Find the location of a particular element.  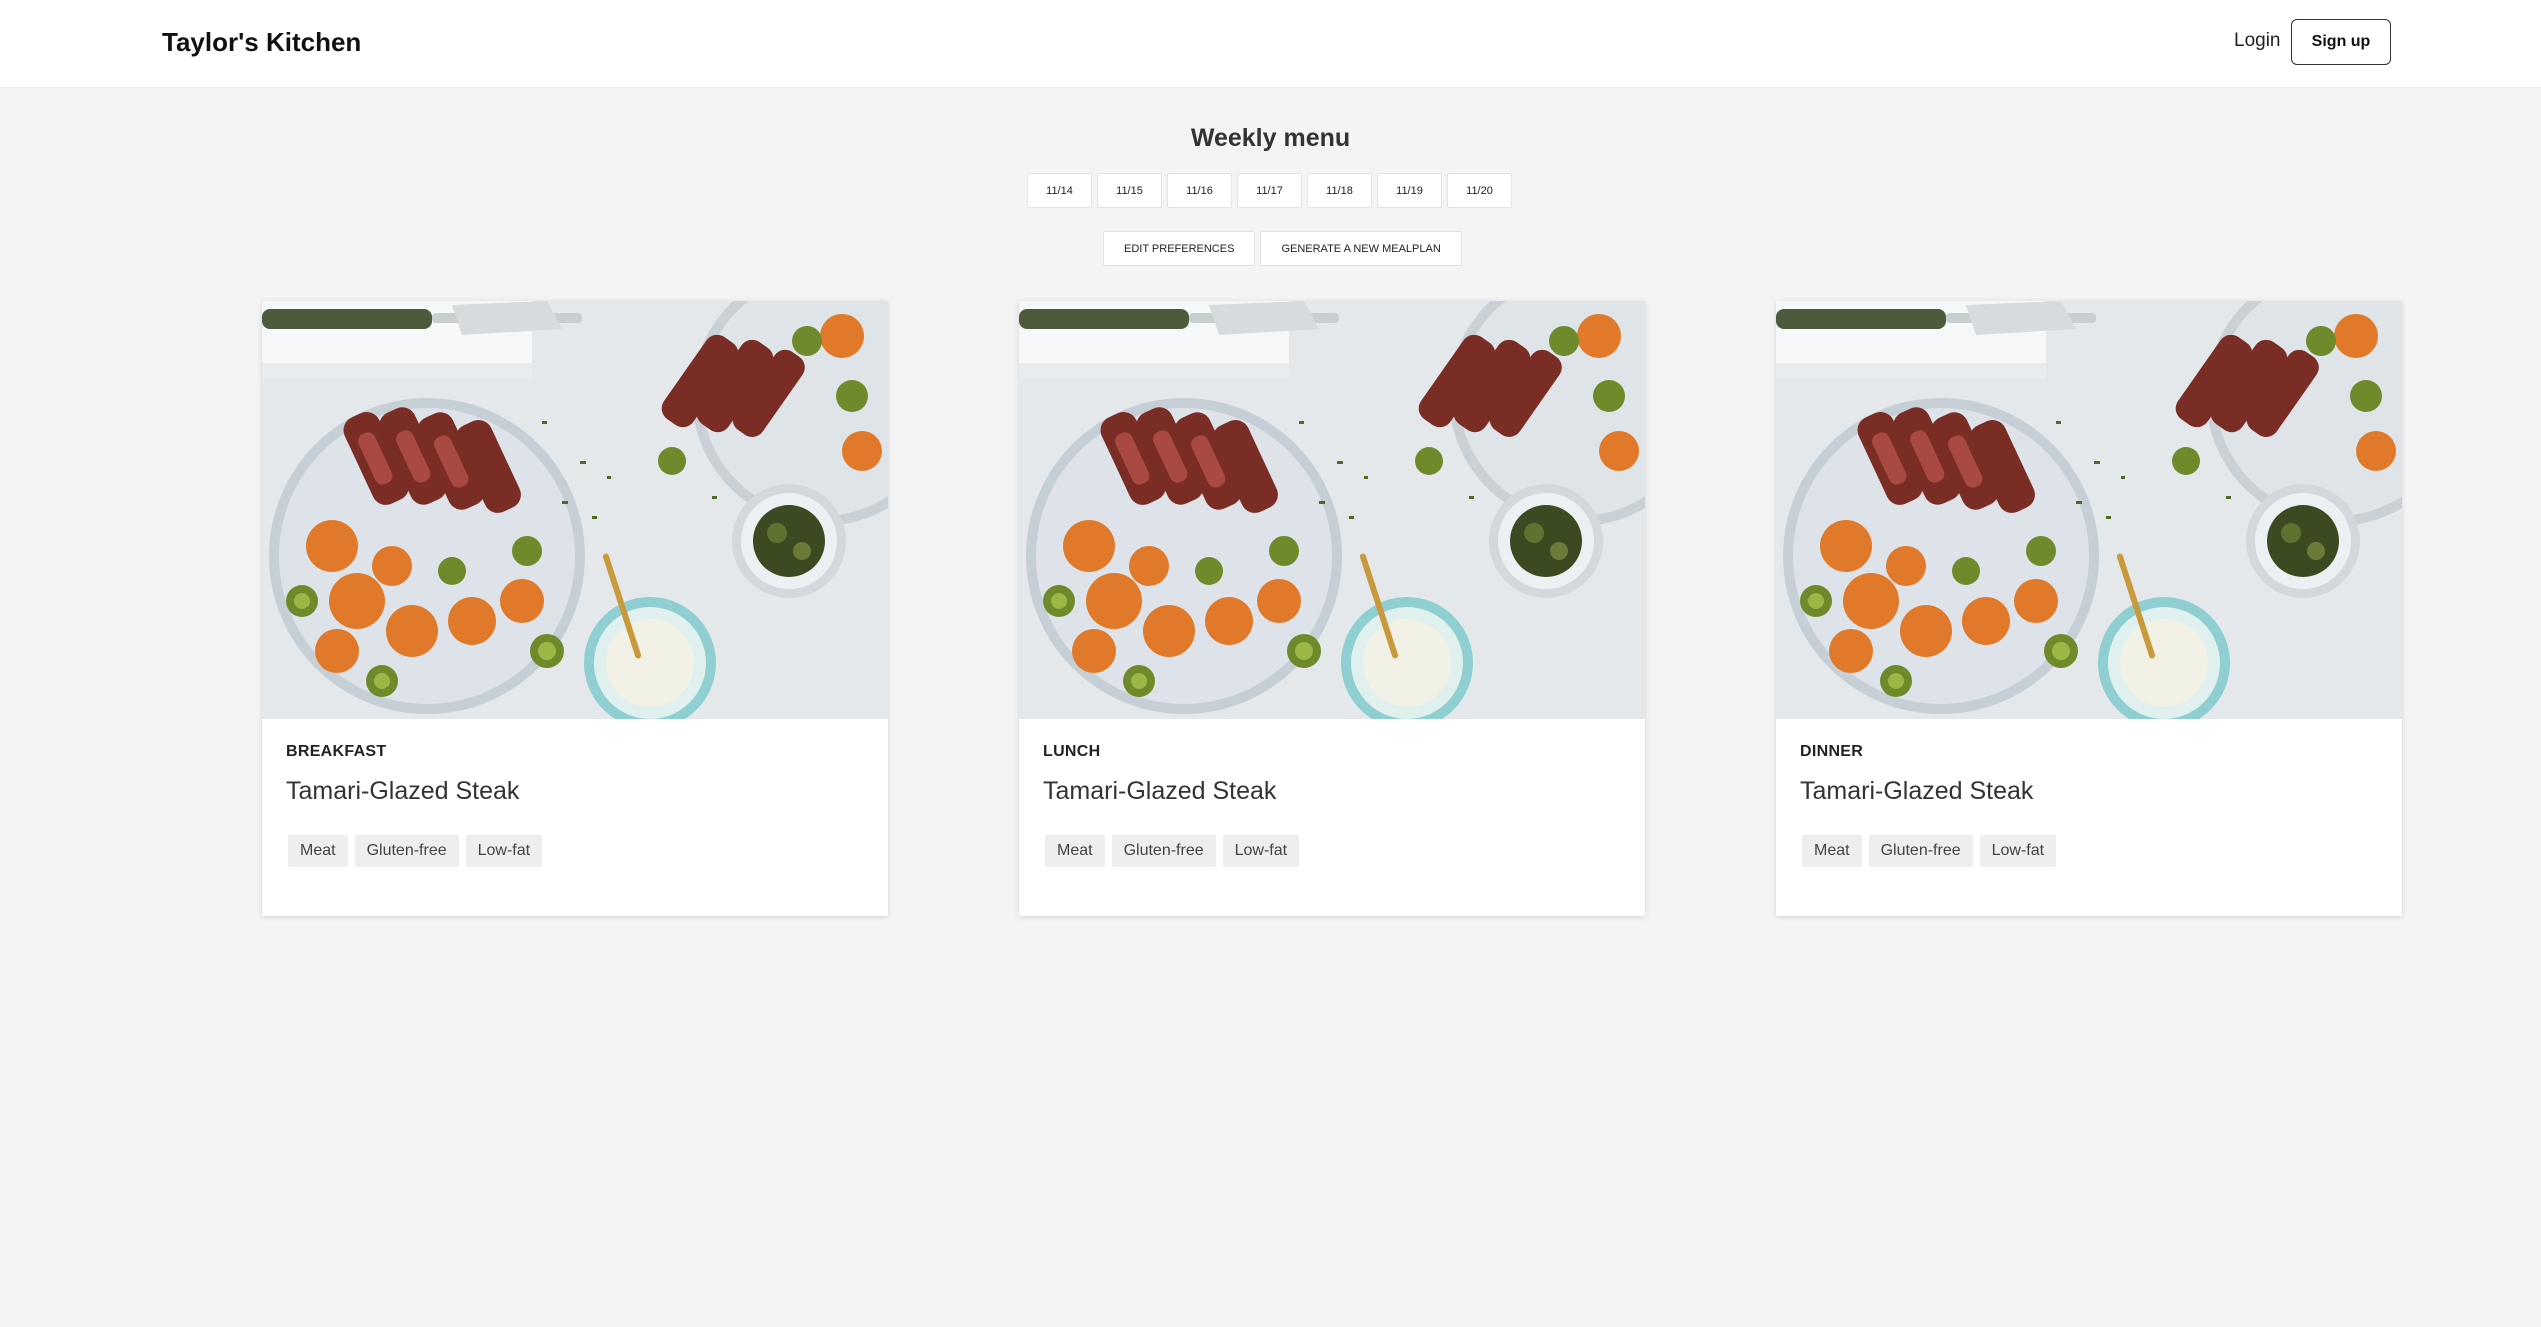

generate-mealplan-button: GENERATE A NEW MEALPLAN is located at coordinates (1361, 248).